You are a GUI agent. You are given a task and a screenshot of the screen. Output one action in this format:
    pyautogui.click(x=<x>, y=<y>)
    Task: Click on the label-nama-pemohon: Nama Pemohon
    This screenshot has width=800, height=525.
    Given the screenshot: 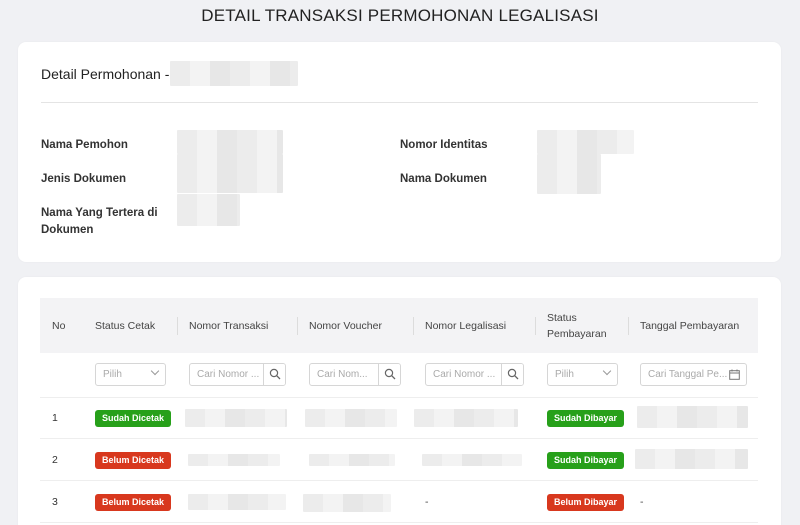 What is the action you would take?
    pyautogui.click(x=84, y=145)
    